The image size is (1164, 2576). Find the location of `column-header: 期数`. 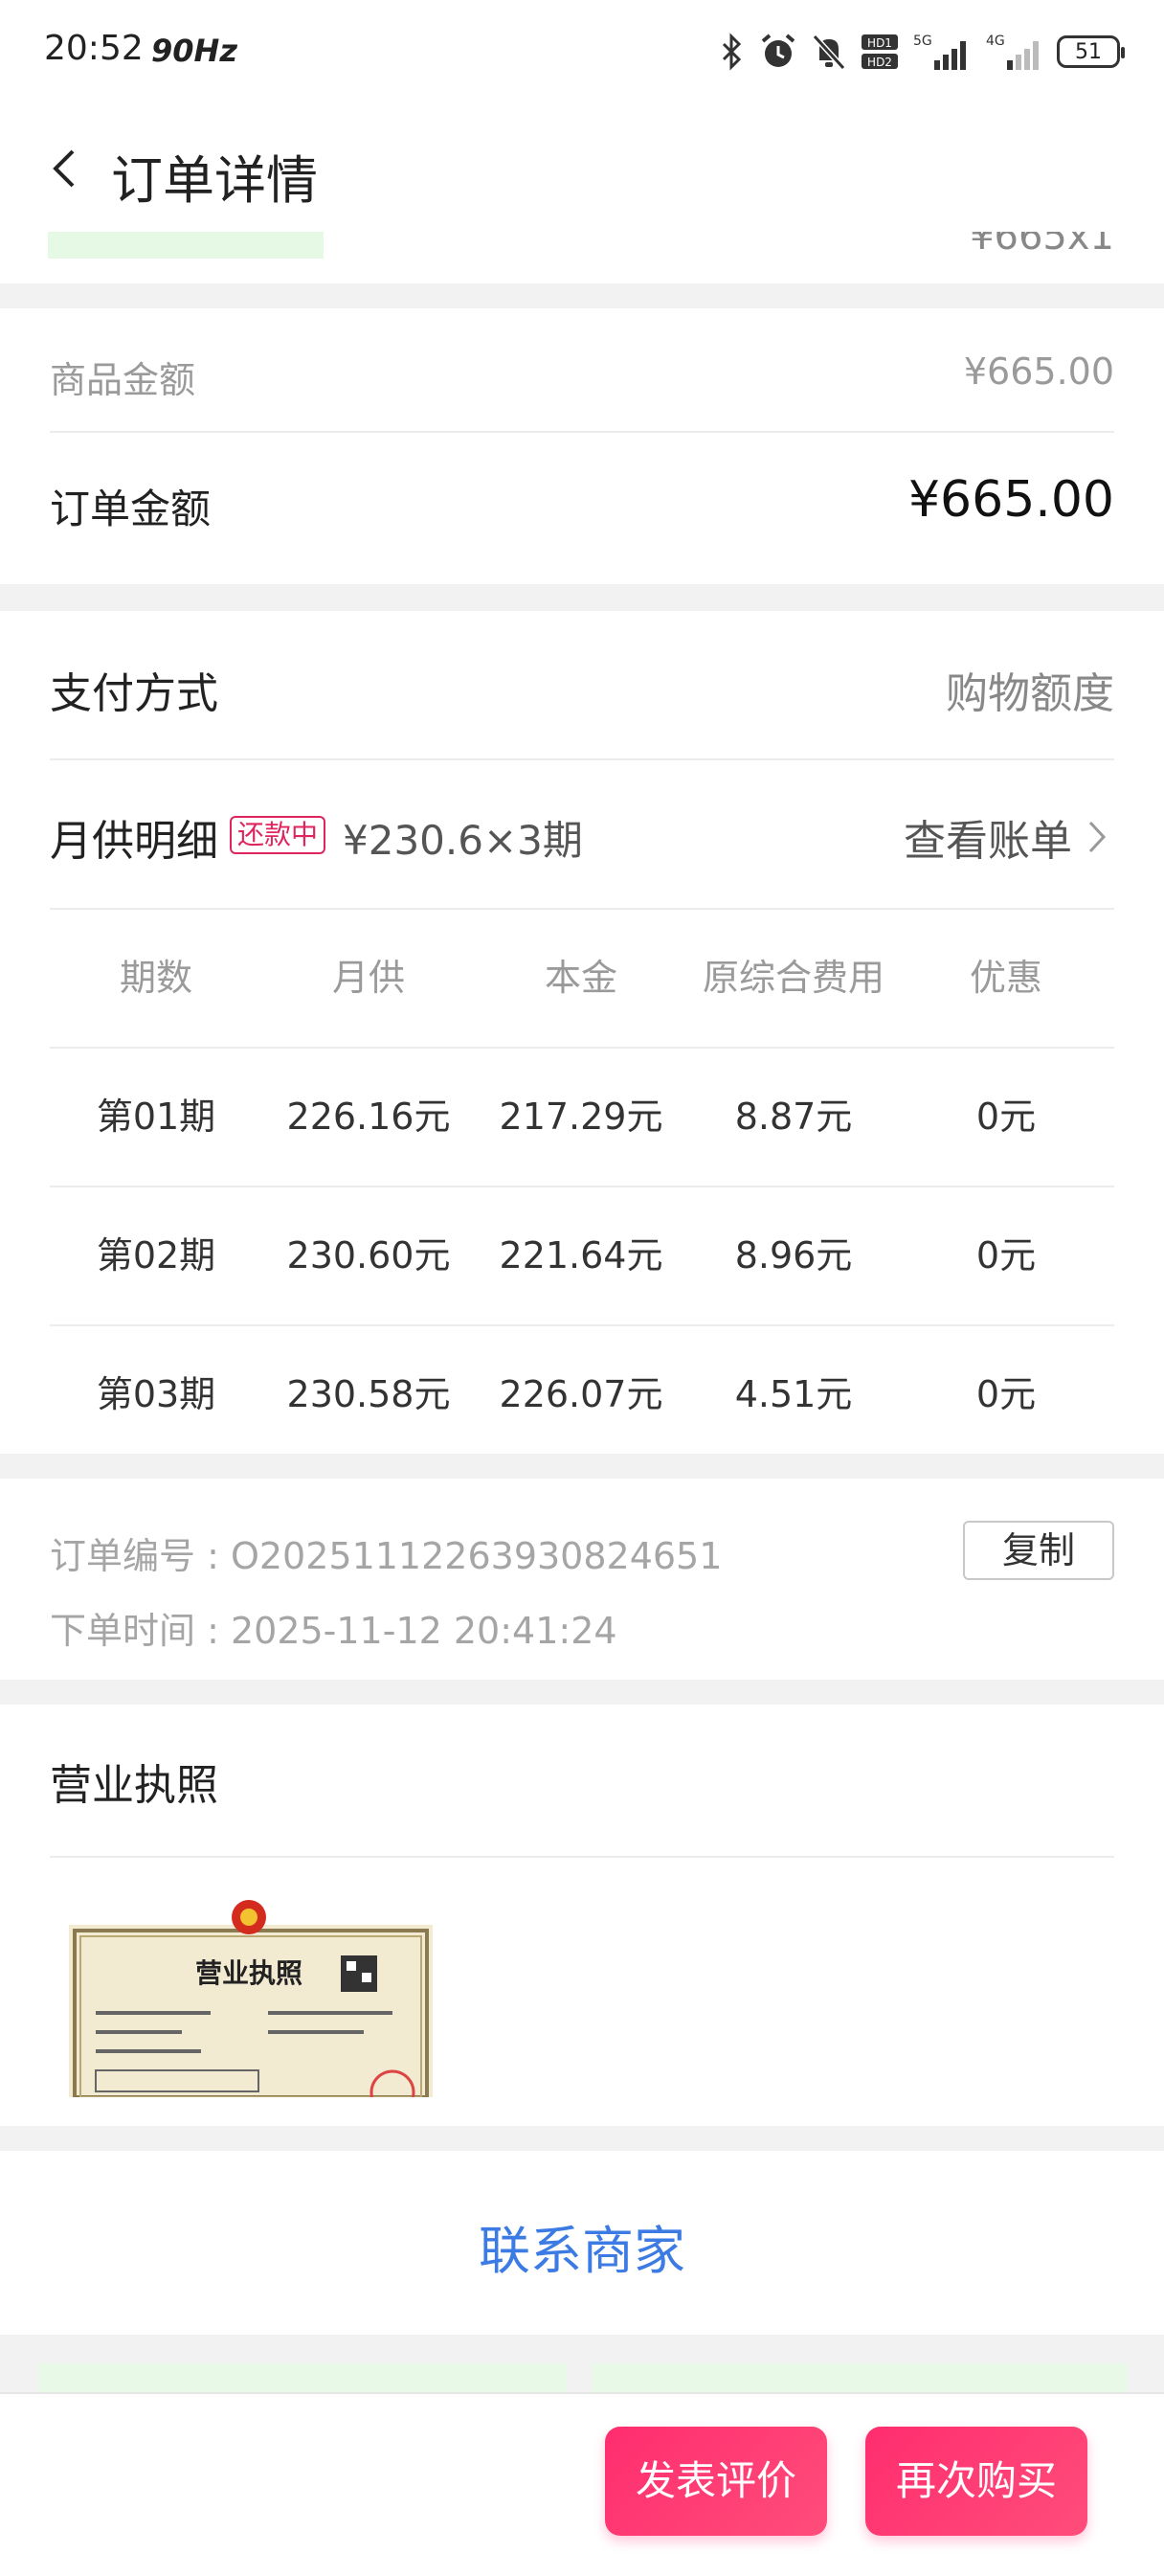

column-header: 期数 is located at coordinates (156, 978).